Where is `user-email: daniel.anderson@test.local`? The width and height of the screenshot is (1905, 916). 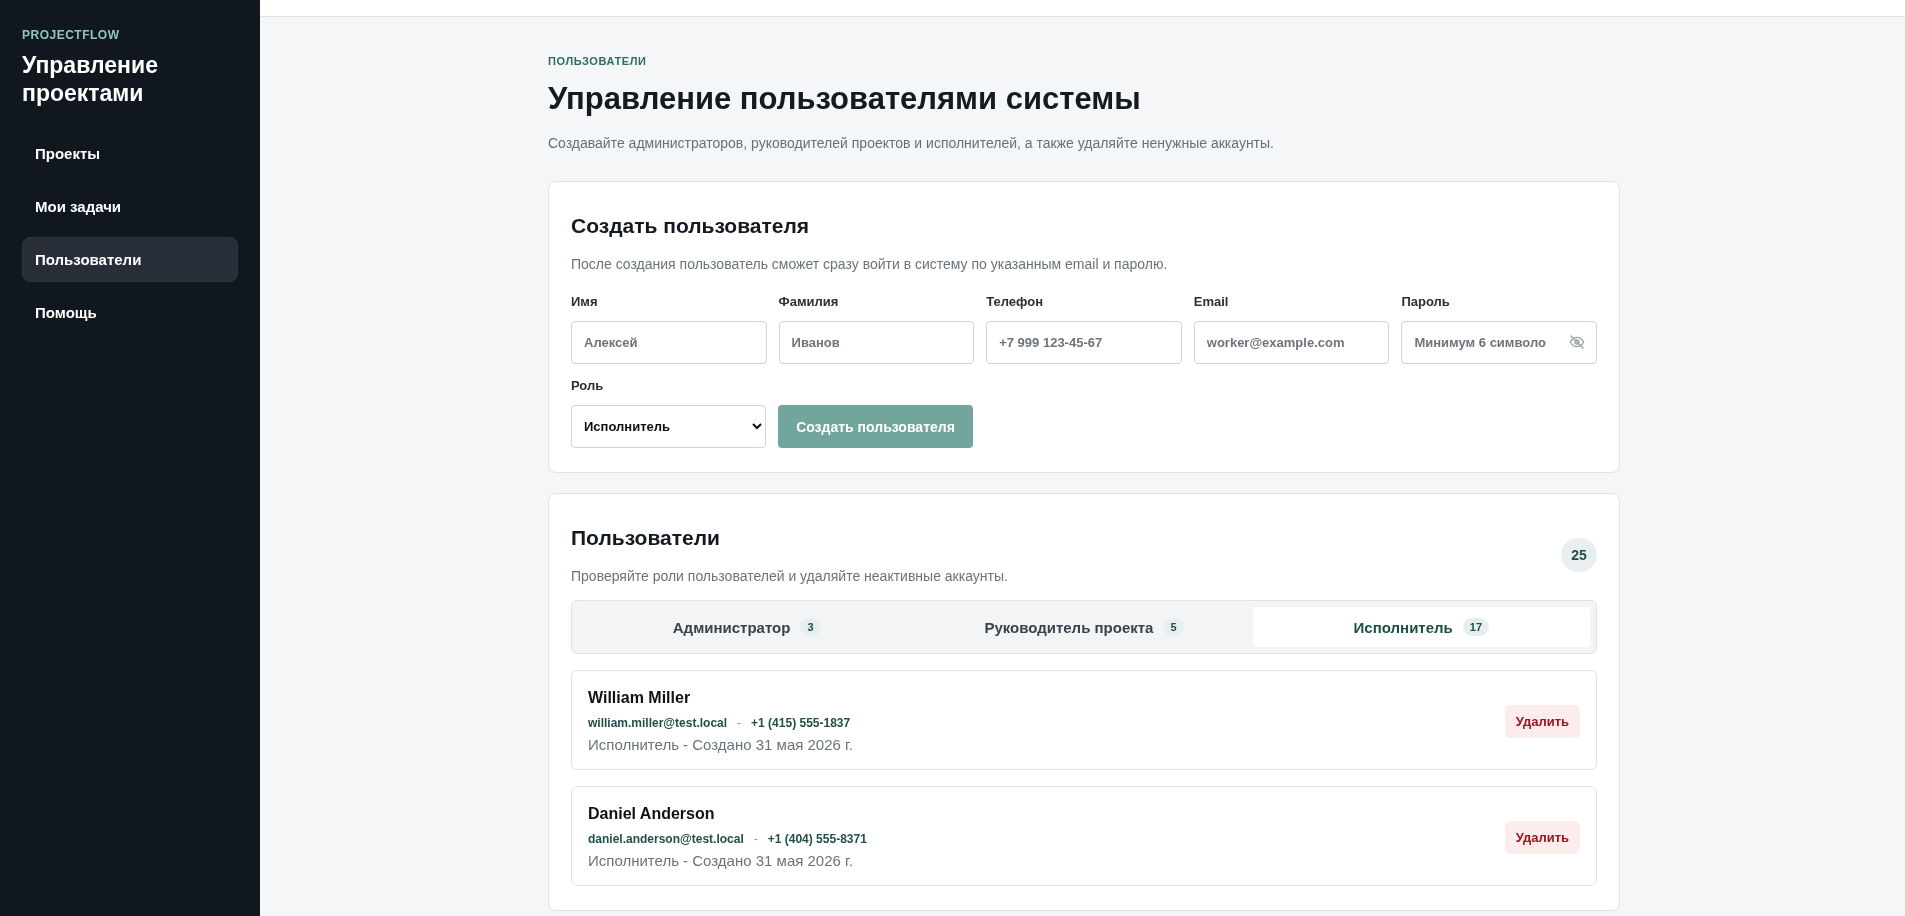 user-email: daniel.anderson@test.local is located at coordinates (666, 839).